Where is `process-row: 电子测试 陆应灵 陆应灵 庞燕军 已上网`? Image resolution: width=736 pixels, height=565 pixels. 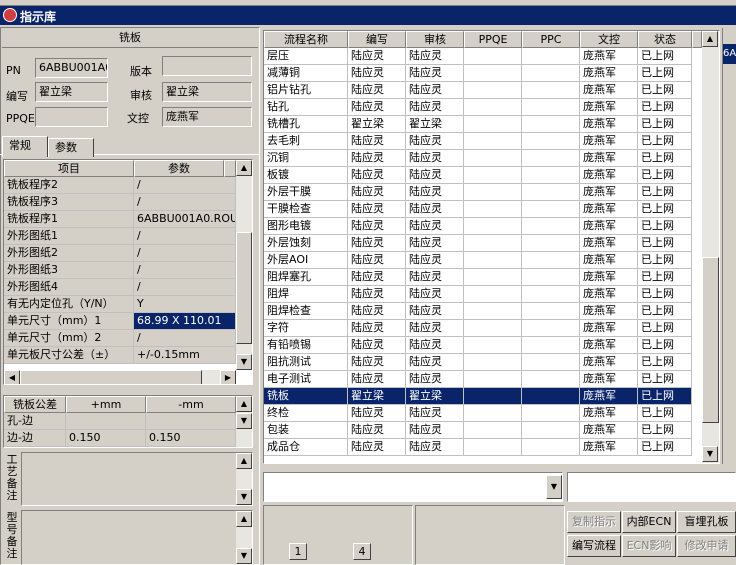
process-row: 电子测试 陆应灵 陆应灵 庞燕军 已上网 is located at coordinates (478, 379).